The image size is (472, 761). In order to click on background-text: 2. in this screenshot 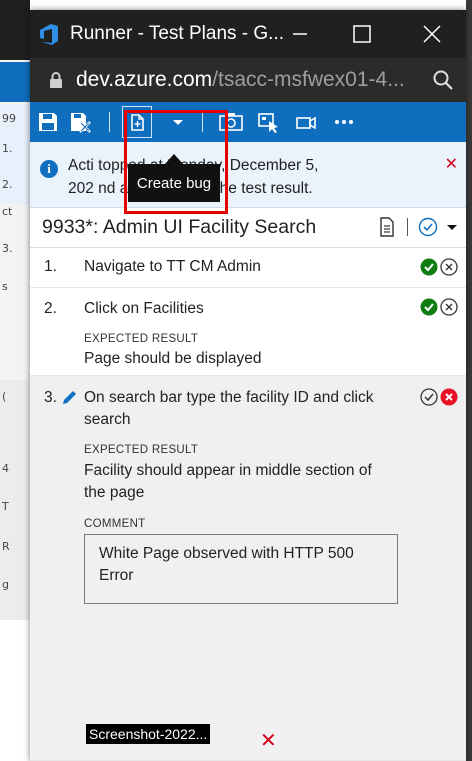, I will do `click(7, 184)`.